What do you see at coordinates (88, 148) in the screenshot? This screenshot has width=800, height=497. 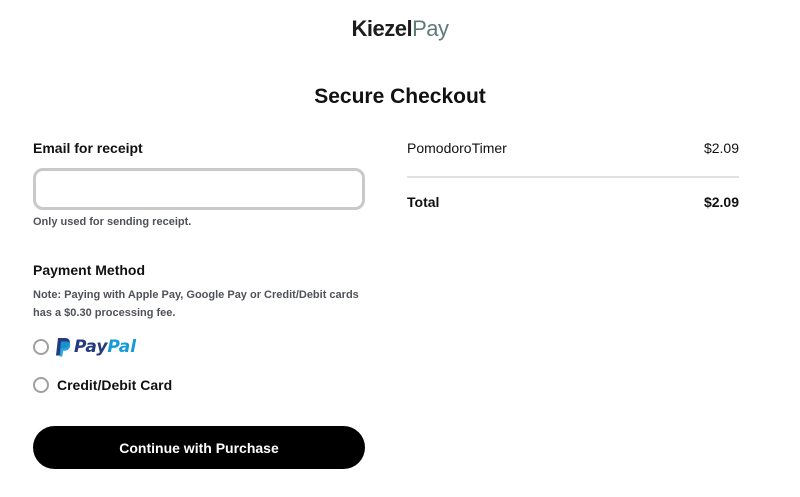 I see `email-label: Email for receipt` at bounding box center [88, 148].